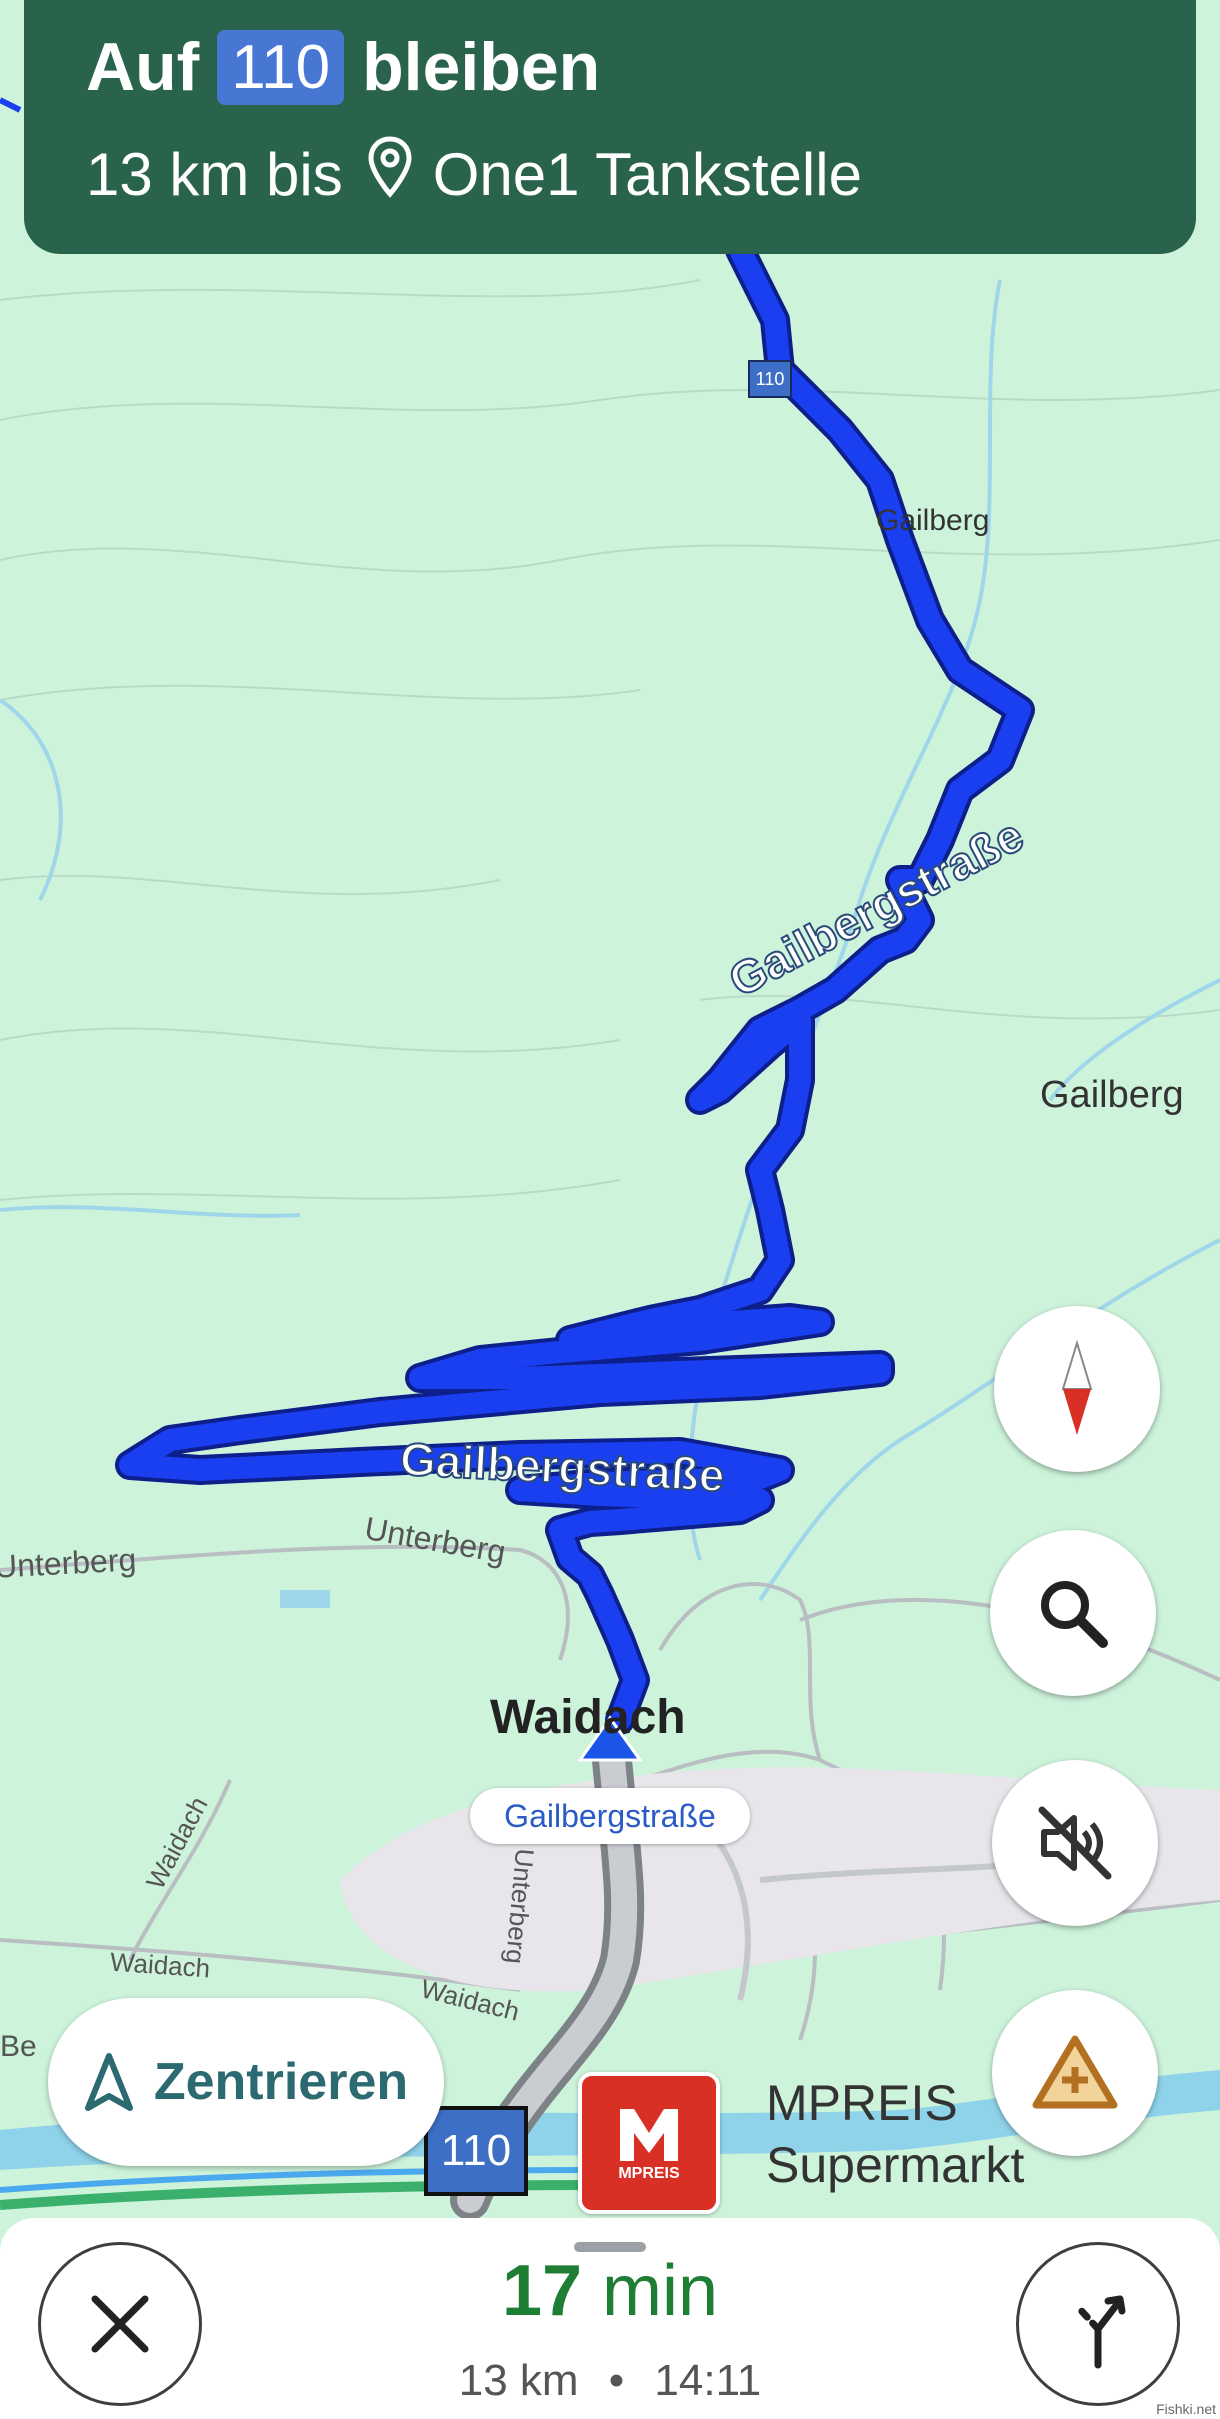  I want to click on alternate-routes-button, so click(1098, 2324).